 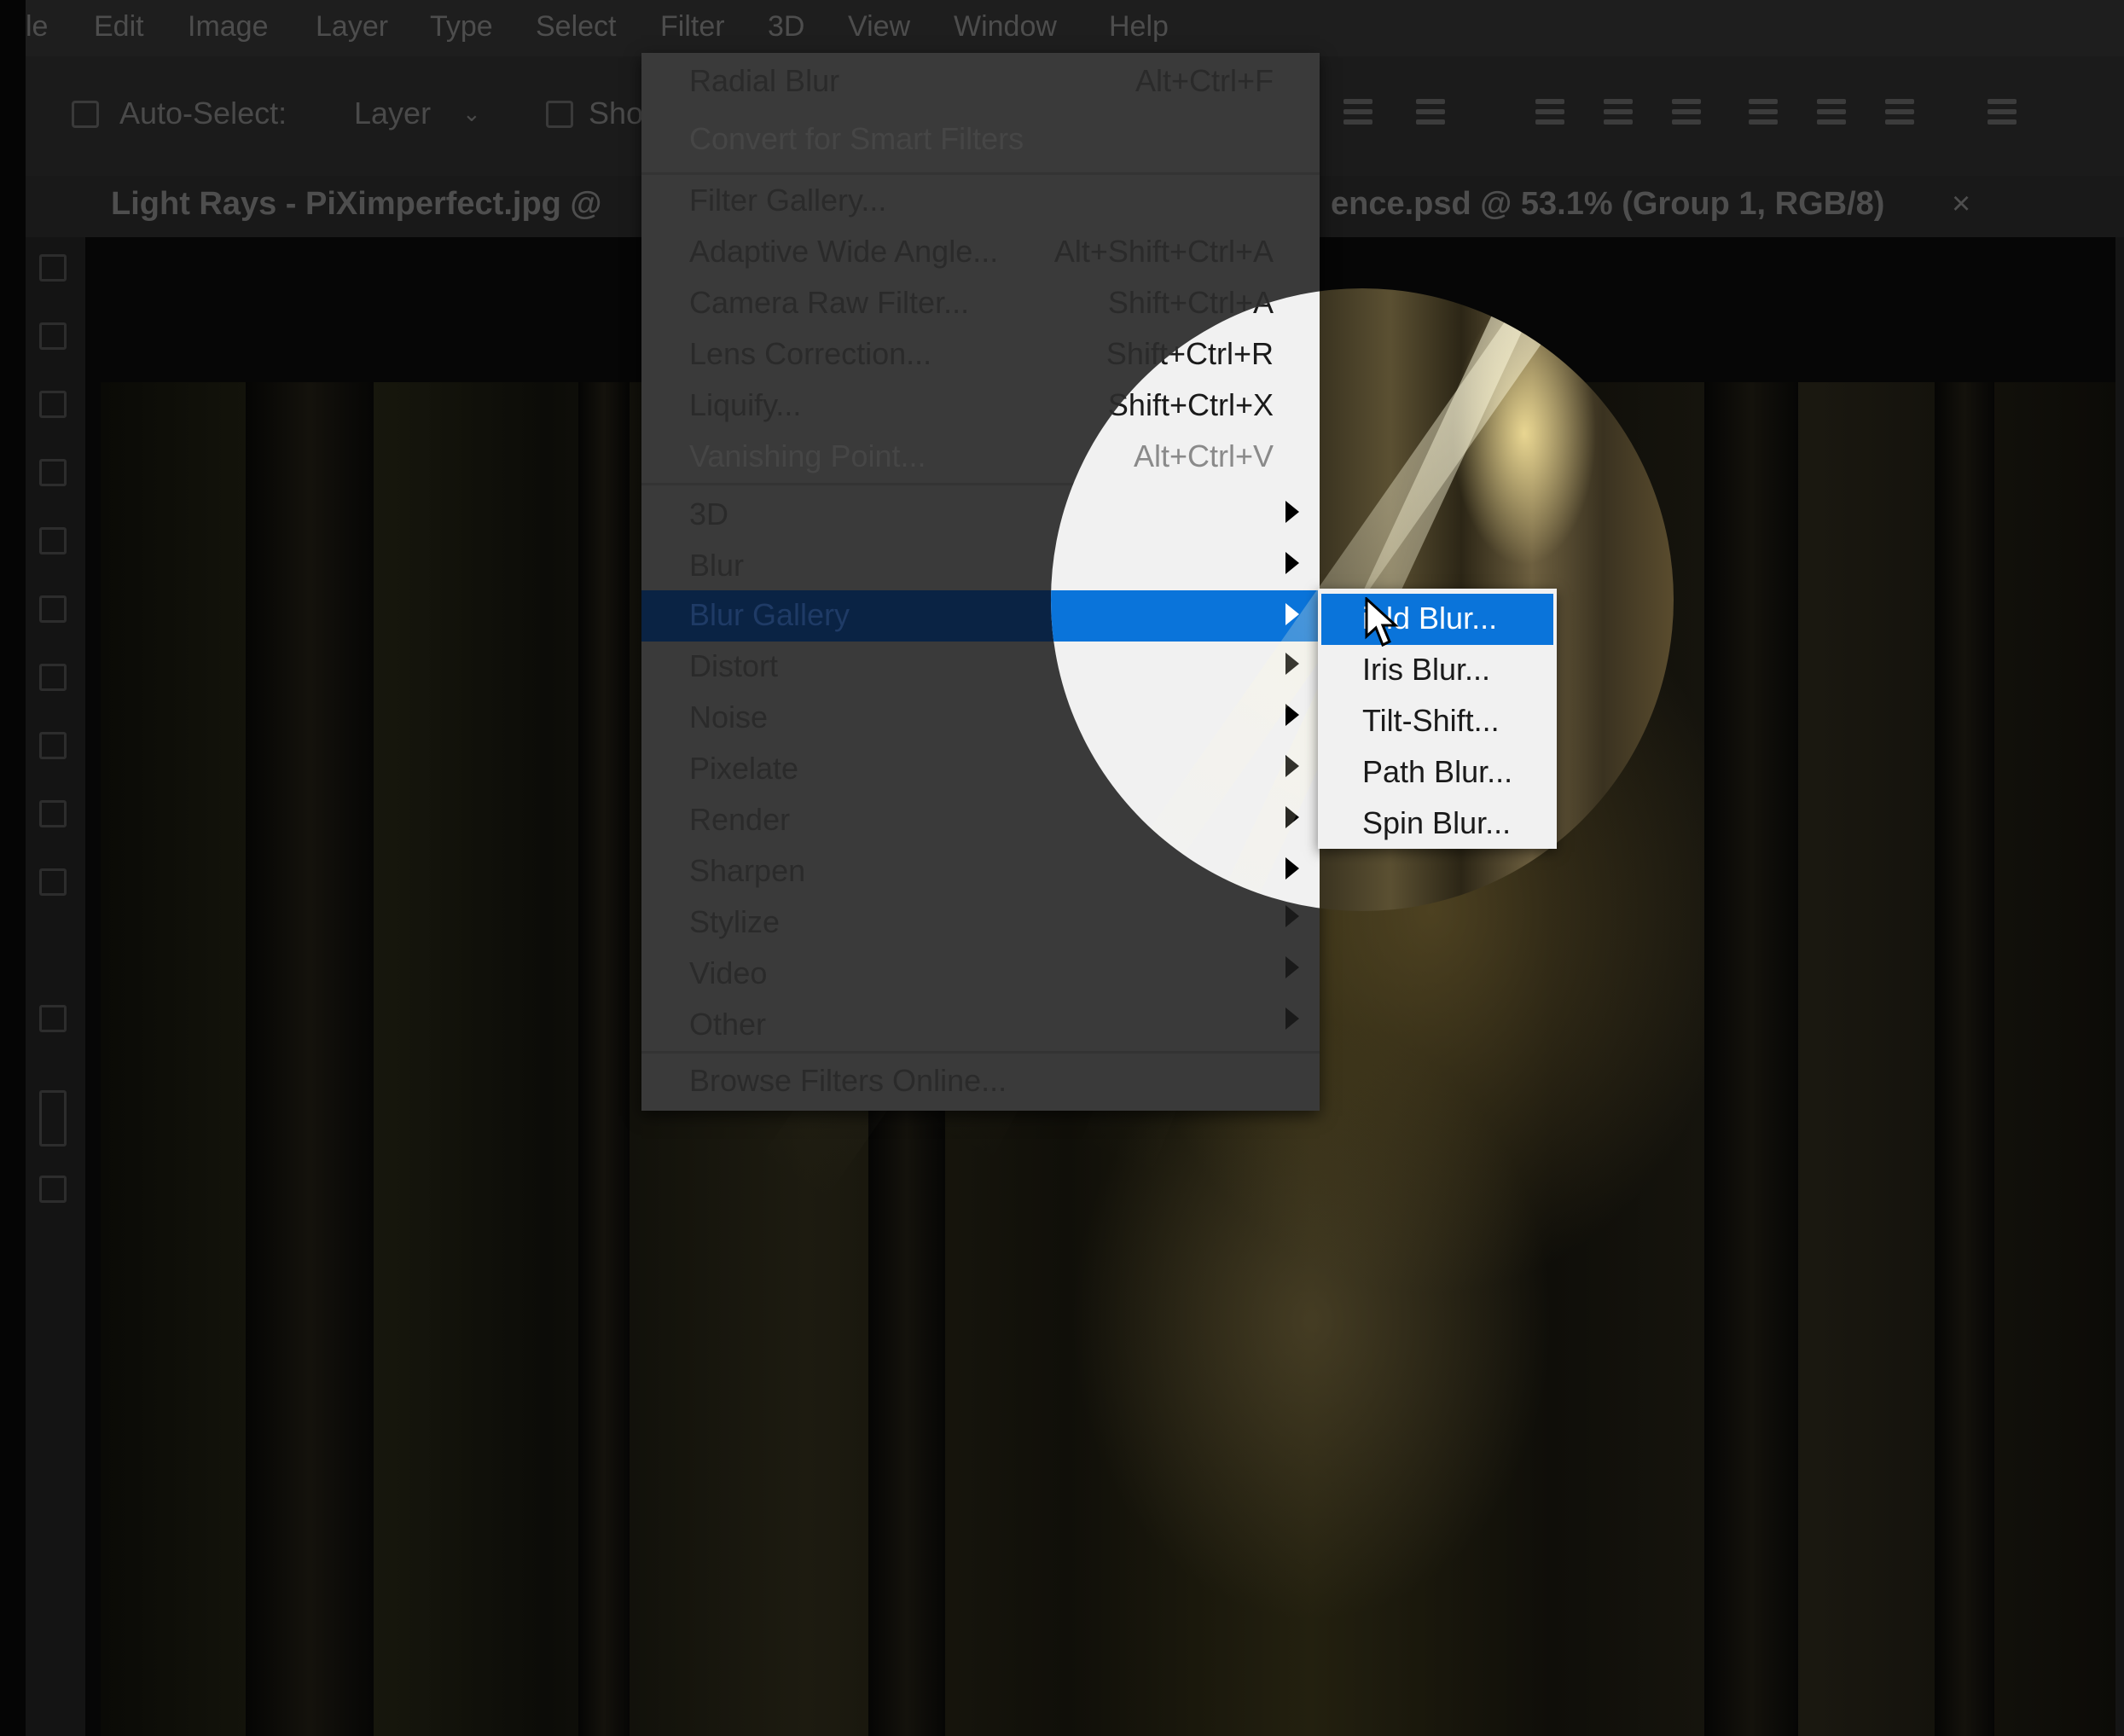 I want to click on distribute-hcenter-icon, so click(x=1831, y=115).